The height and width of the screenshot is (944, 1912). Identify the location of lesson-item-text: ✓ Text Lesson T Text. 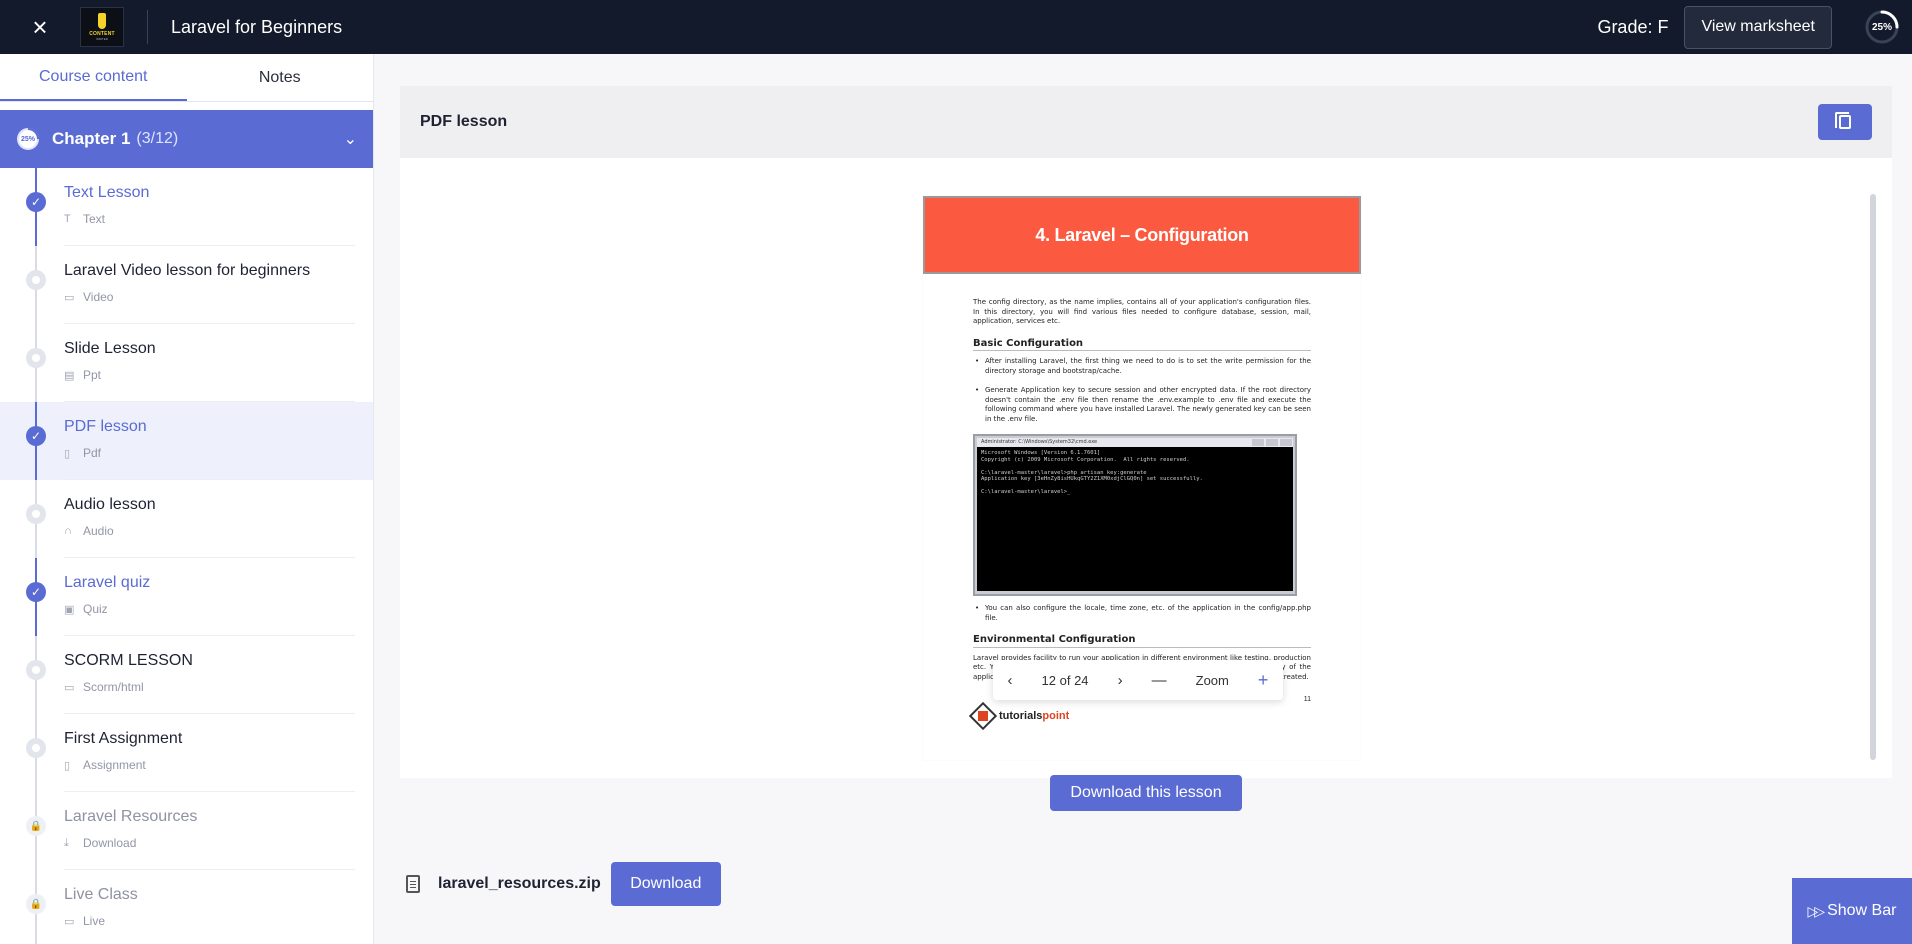
(186, 207).